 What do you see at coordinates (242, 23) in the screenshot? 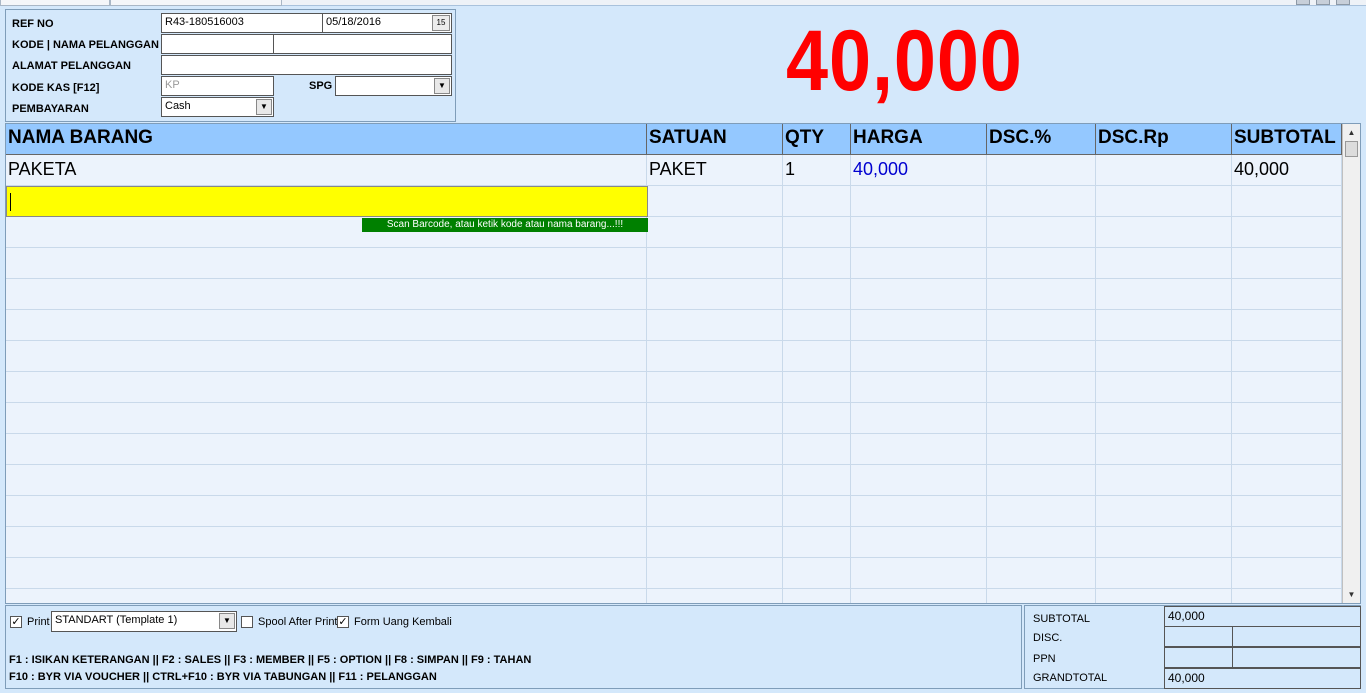
I see `ref-no-field: R43-180516003` at bounding box center [242, 23].